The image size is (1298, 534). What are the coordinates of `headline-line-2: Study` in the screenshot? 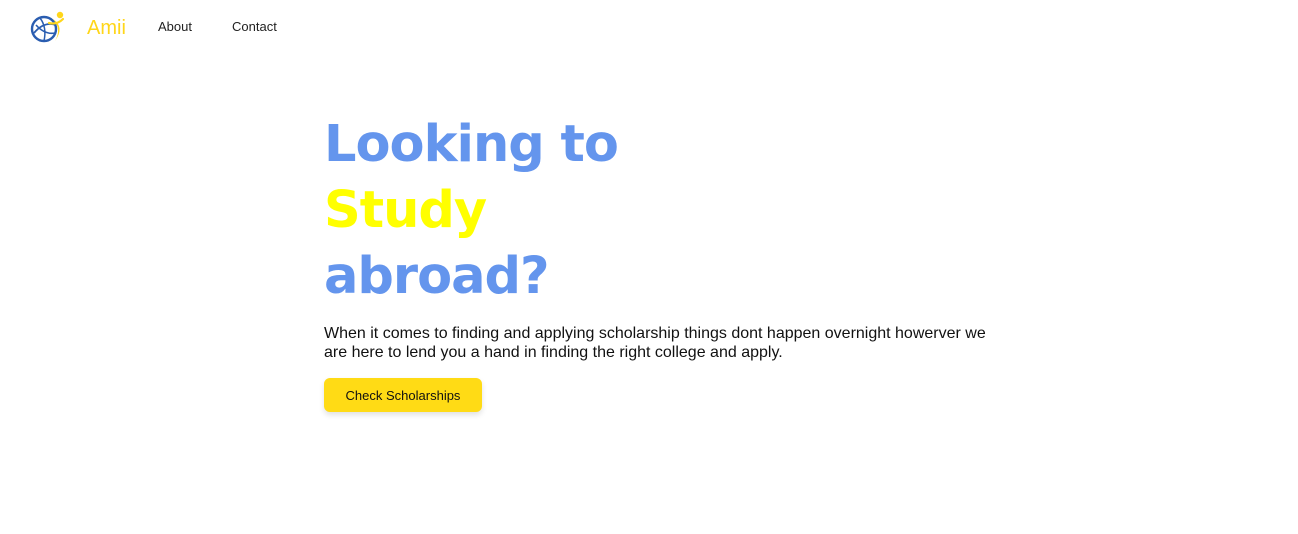 It's located at (405, 210).